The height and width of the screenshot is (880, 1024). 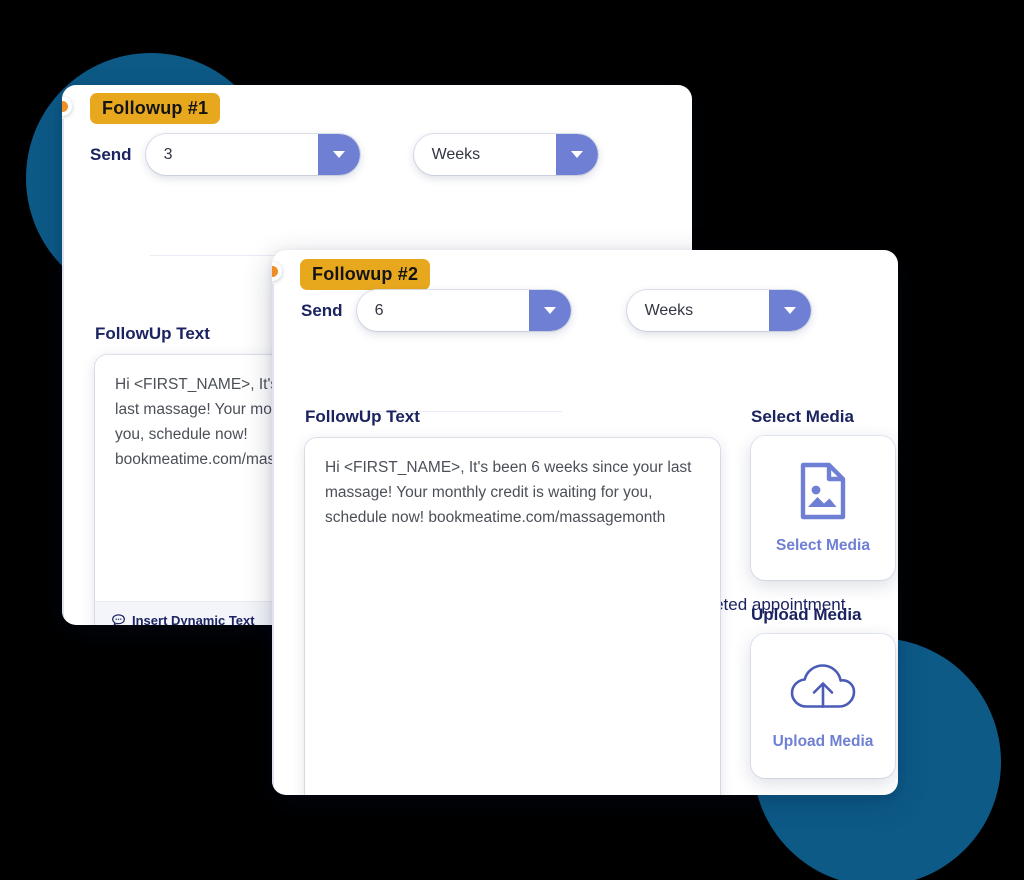 I want to click on insert-dynamic-text-button: Insert Dynamic Text, so click(x=183, y=619).